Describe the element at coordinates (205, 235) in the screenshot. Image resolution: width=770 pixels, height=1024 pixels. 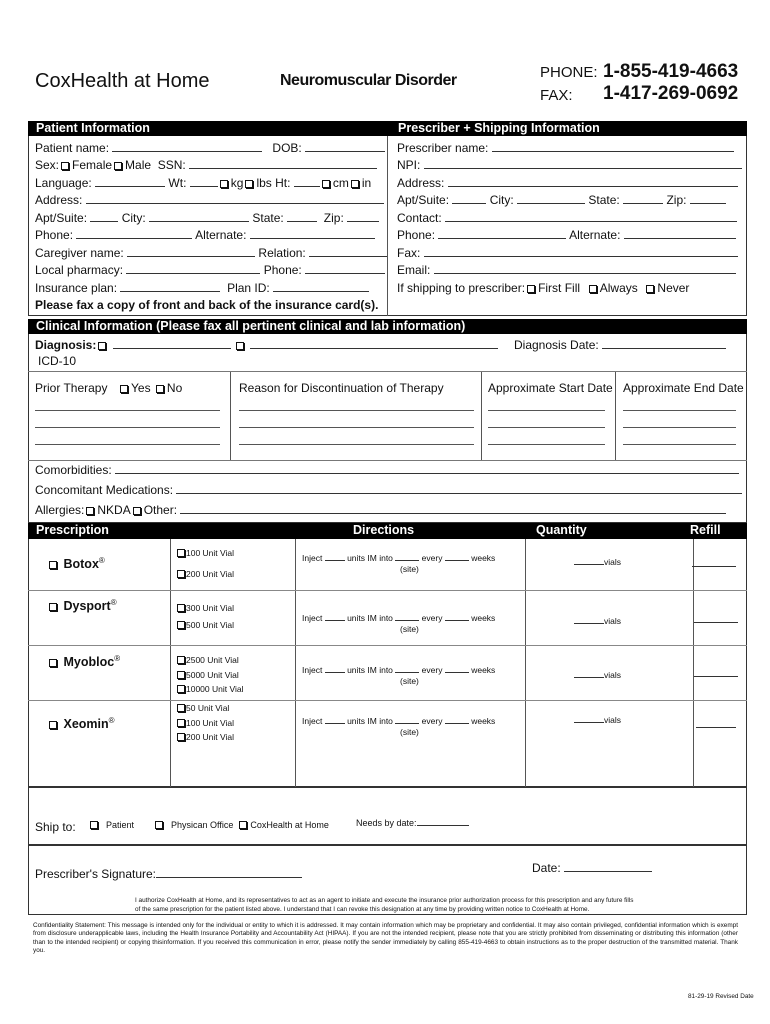
I see `patient-phone-field: Phone: Alternate:` at that location.